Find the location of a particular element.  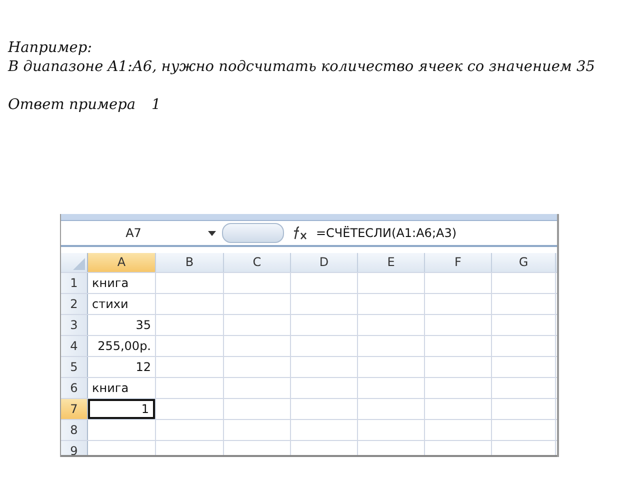

row-header: 9 is located at coordinates (74, 448).